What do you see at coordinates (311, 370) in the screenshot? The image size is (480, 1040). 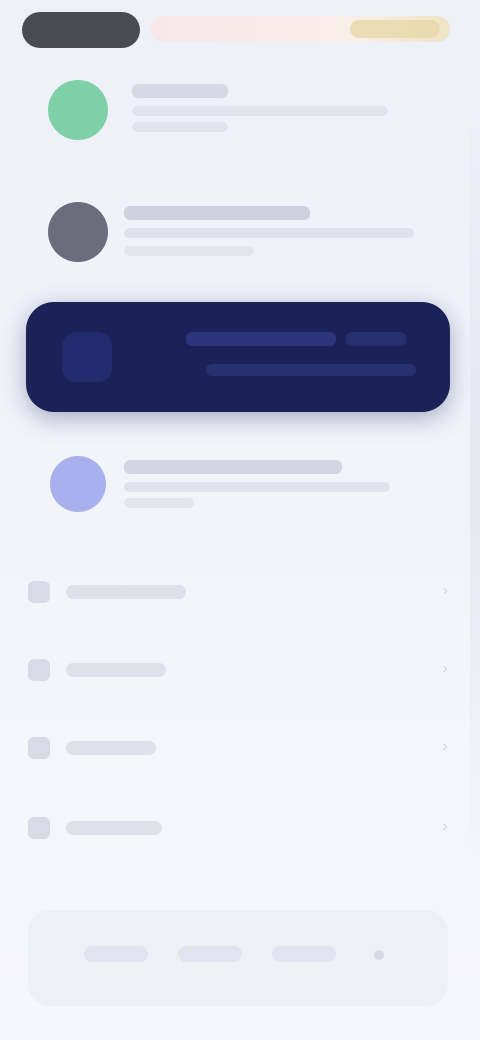 I see `highlight-subtitle-placeholder` at bounding box center [311, 370].